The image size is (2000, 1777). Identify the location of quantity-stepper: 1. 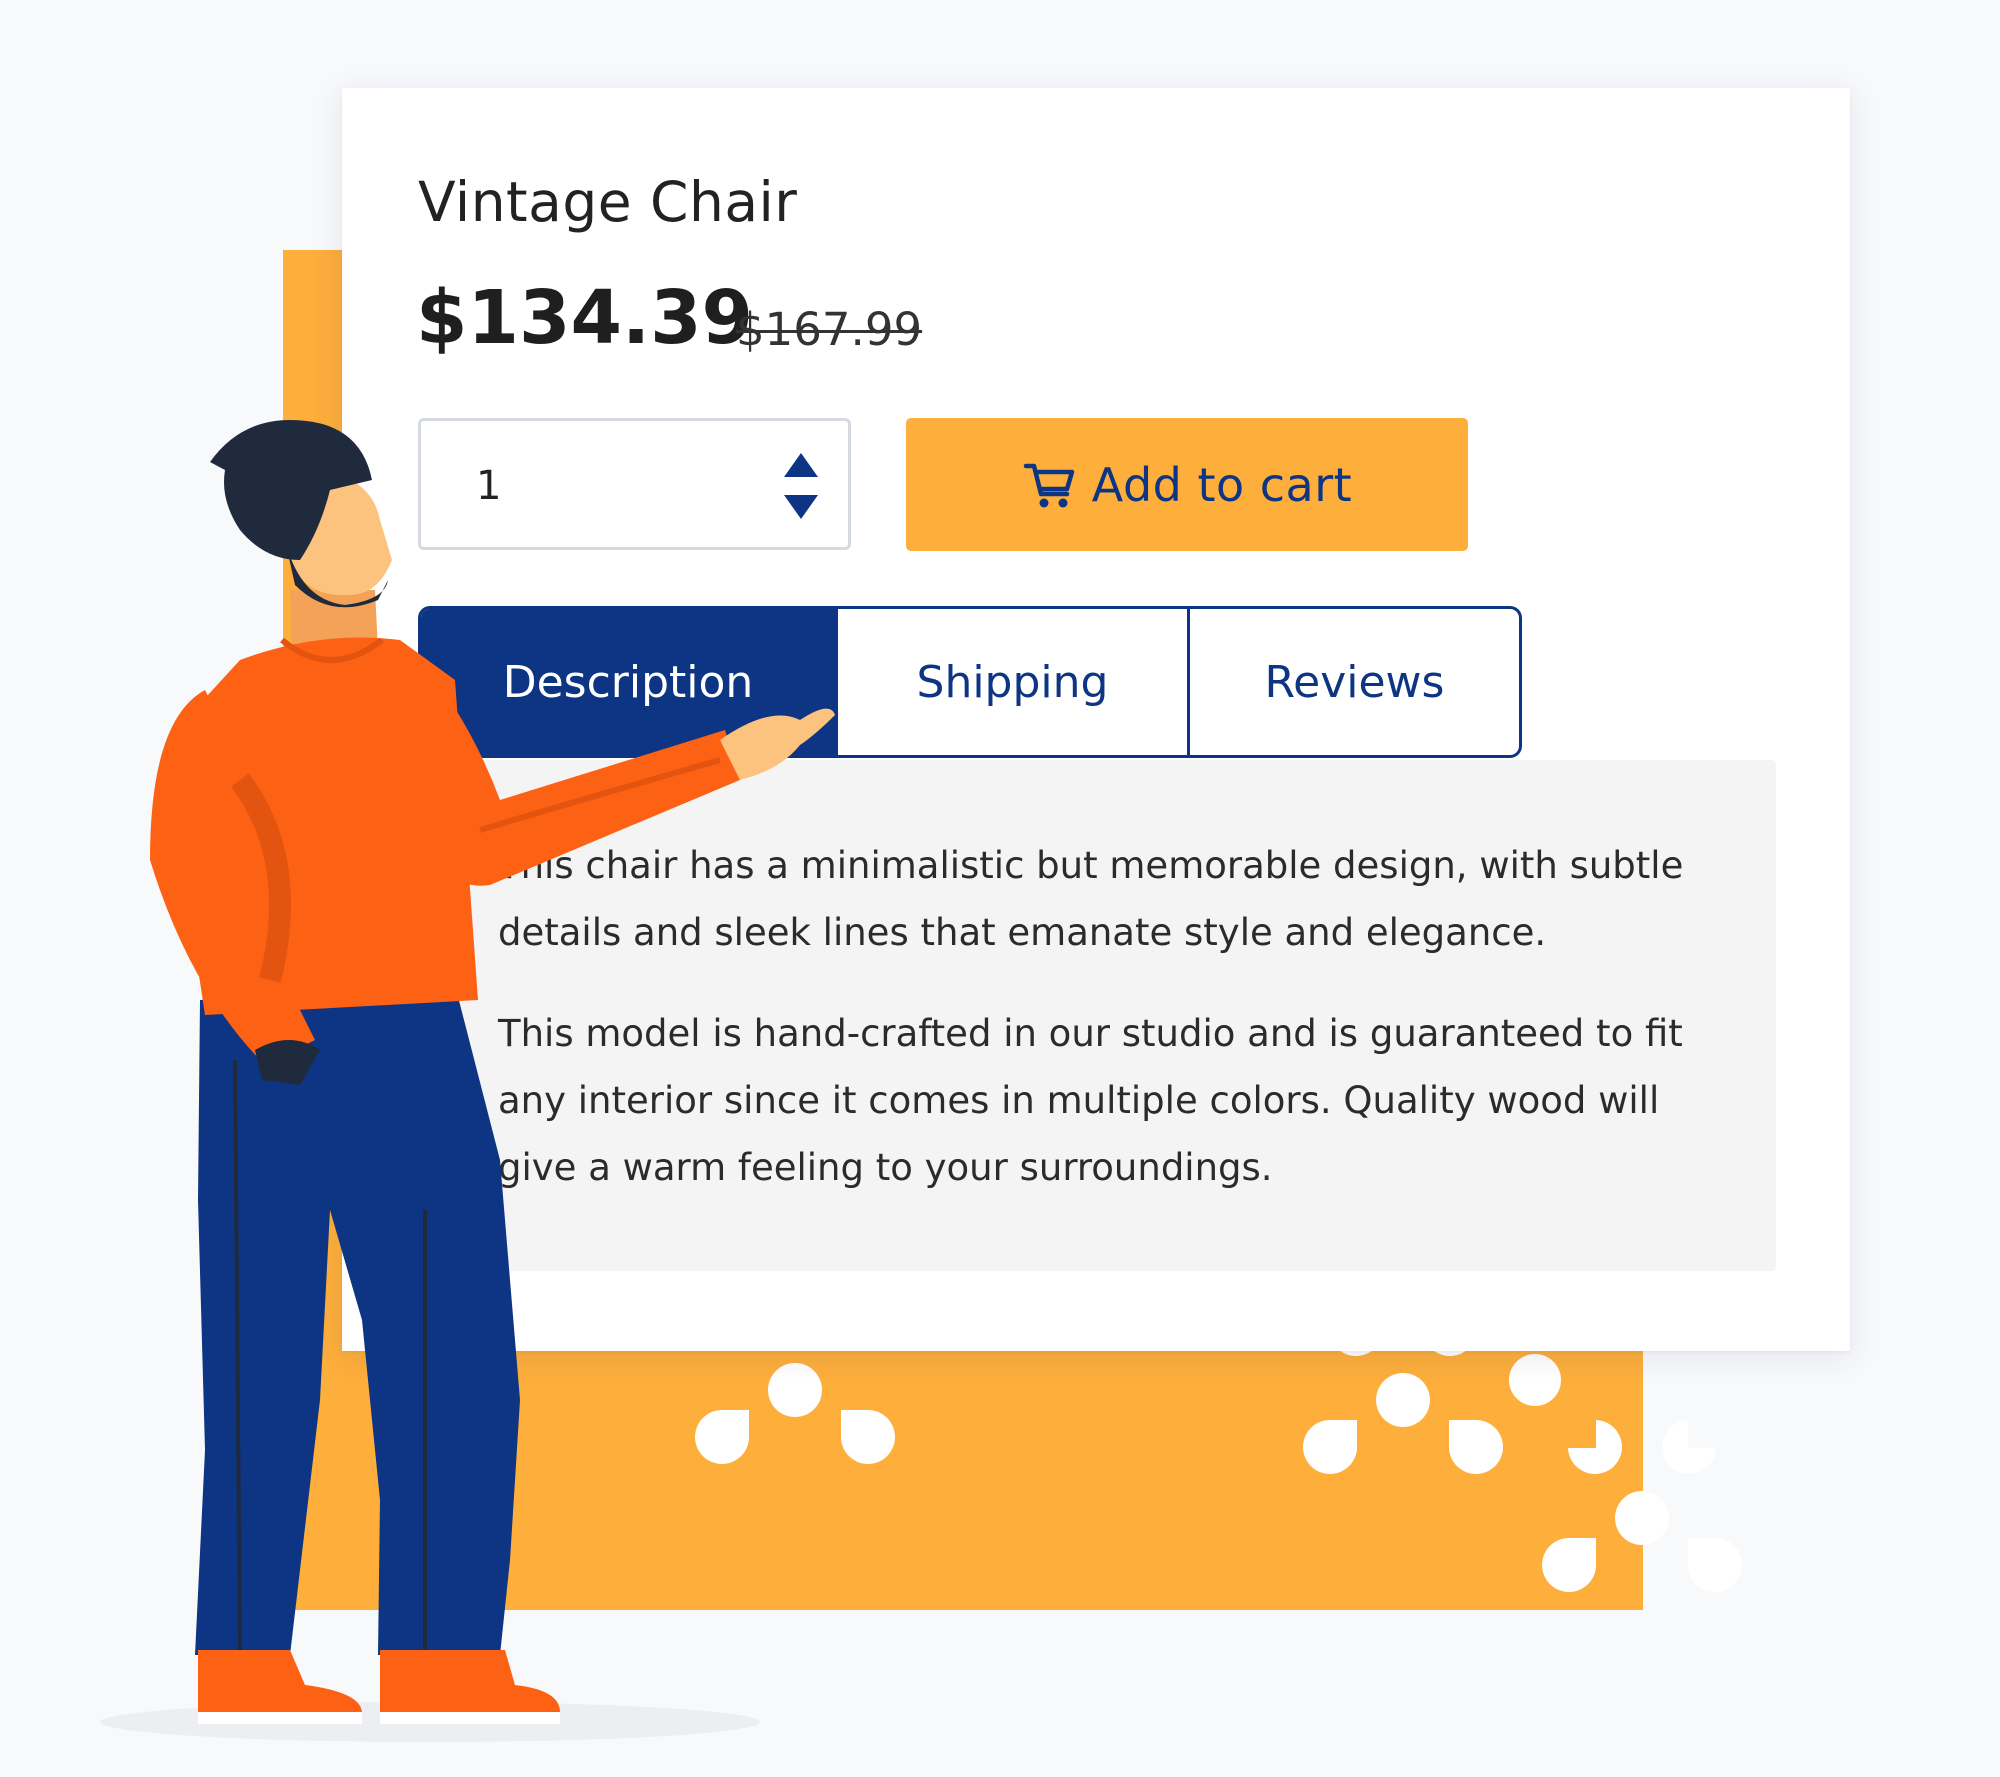
(634, 484).